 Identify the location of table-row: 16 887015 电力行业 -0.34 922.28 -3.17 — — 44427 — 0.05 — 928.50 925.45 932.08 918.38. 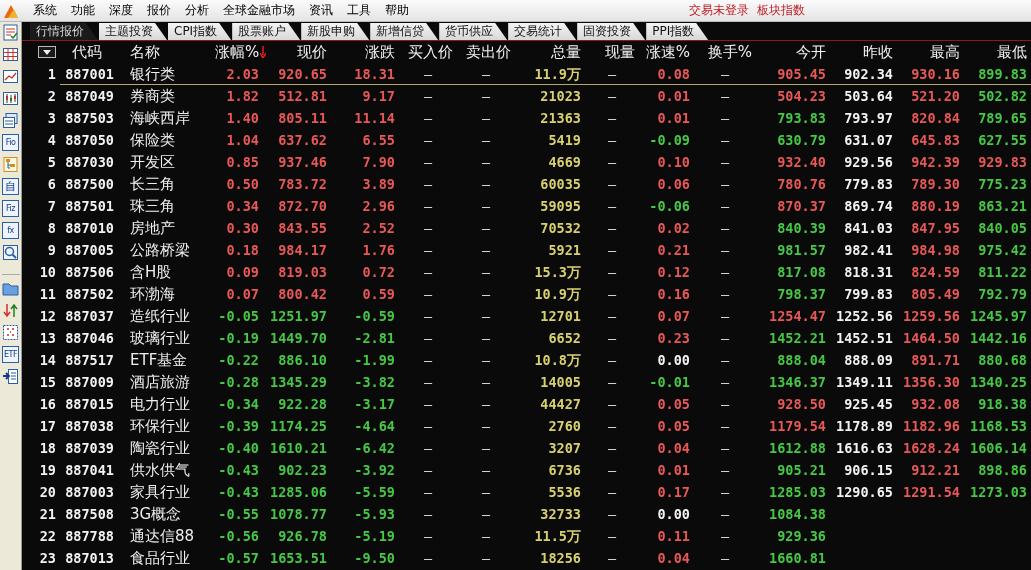
(526, 404).